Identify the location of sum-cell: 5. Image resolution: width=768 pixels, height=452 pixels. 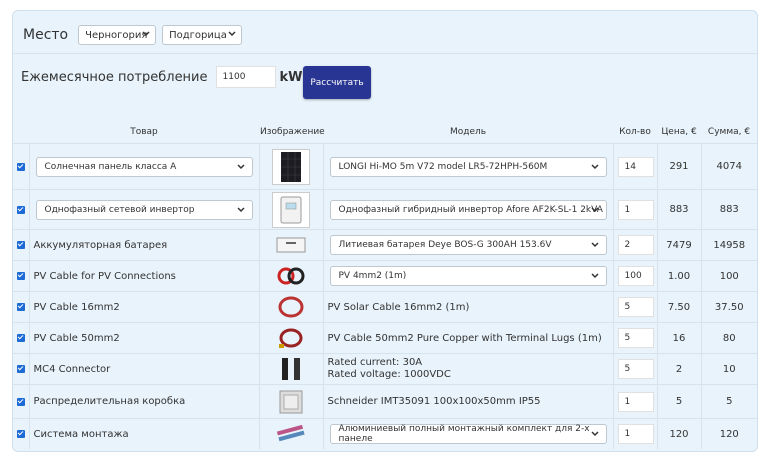
(728, 401).